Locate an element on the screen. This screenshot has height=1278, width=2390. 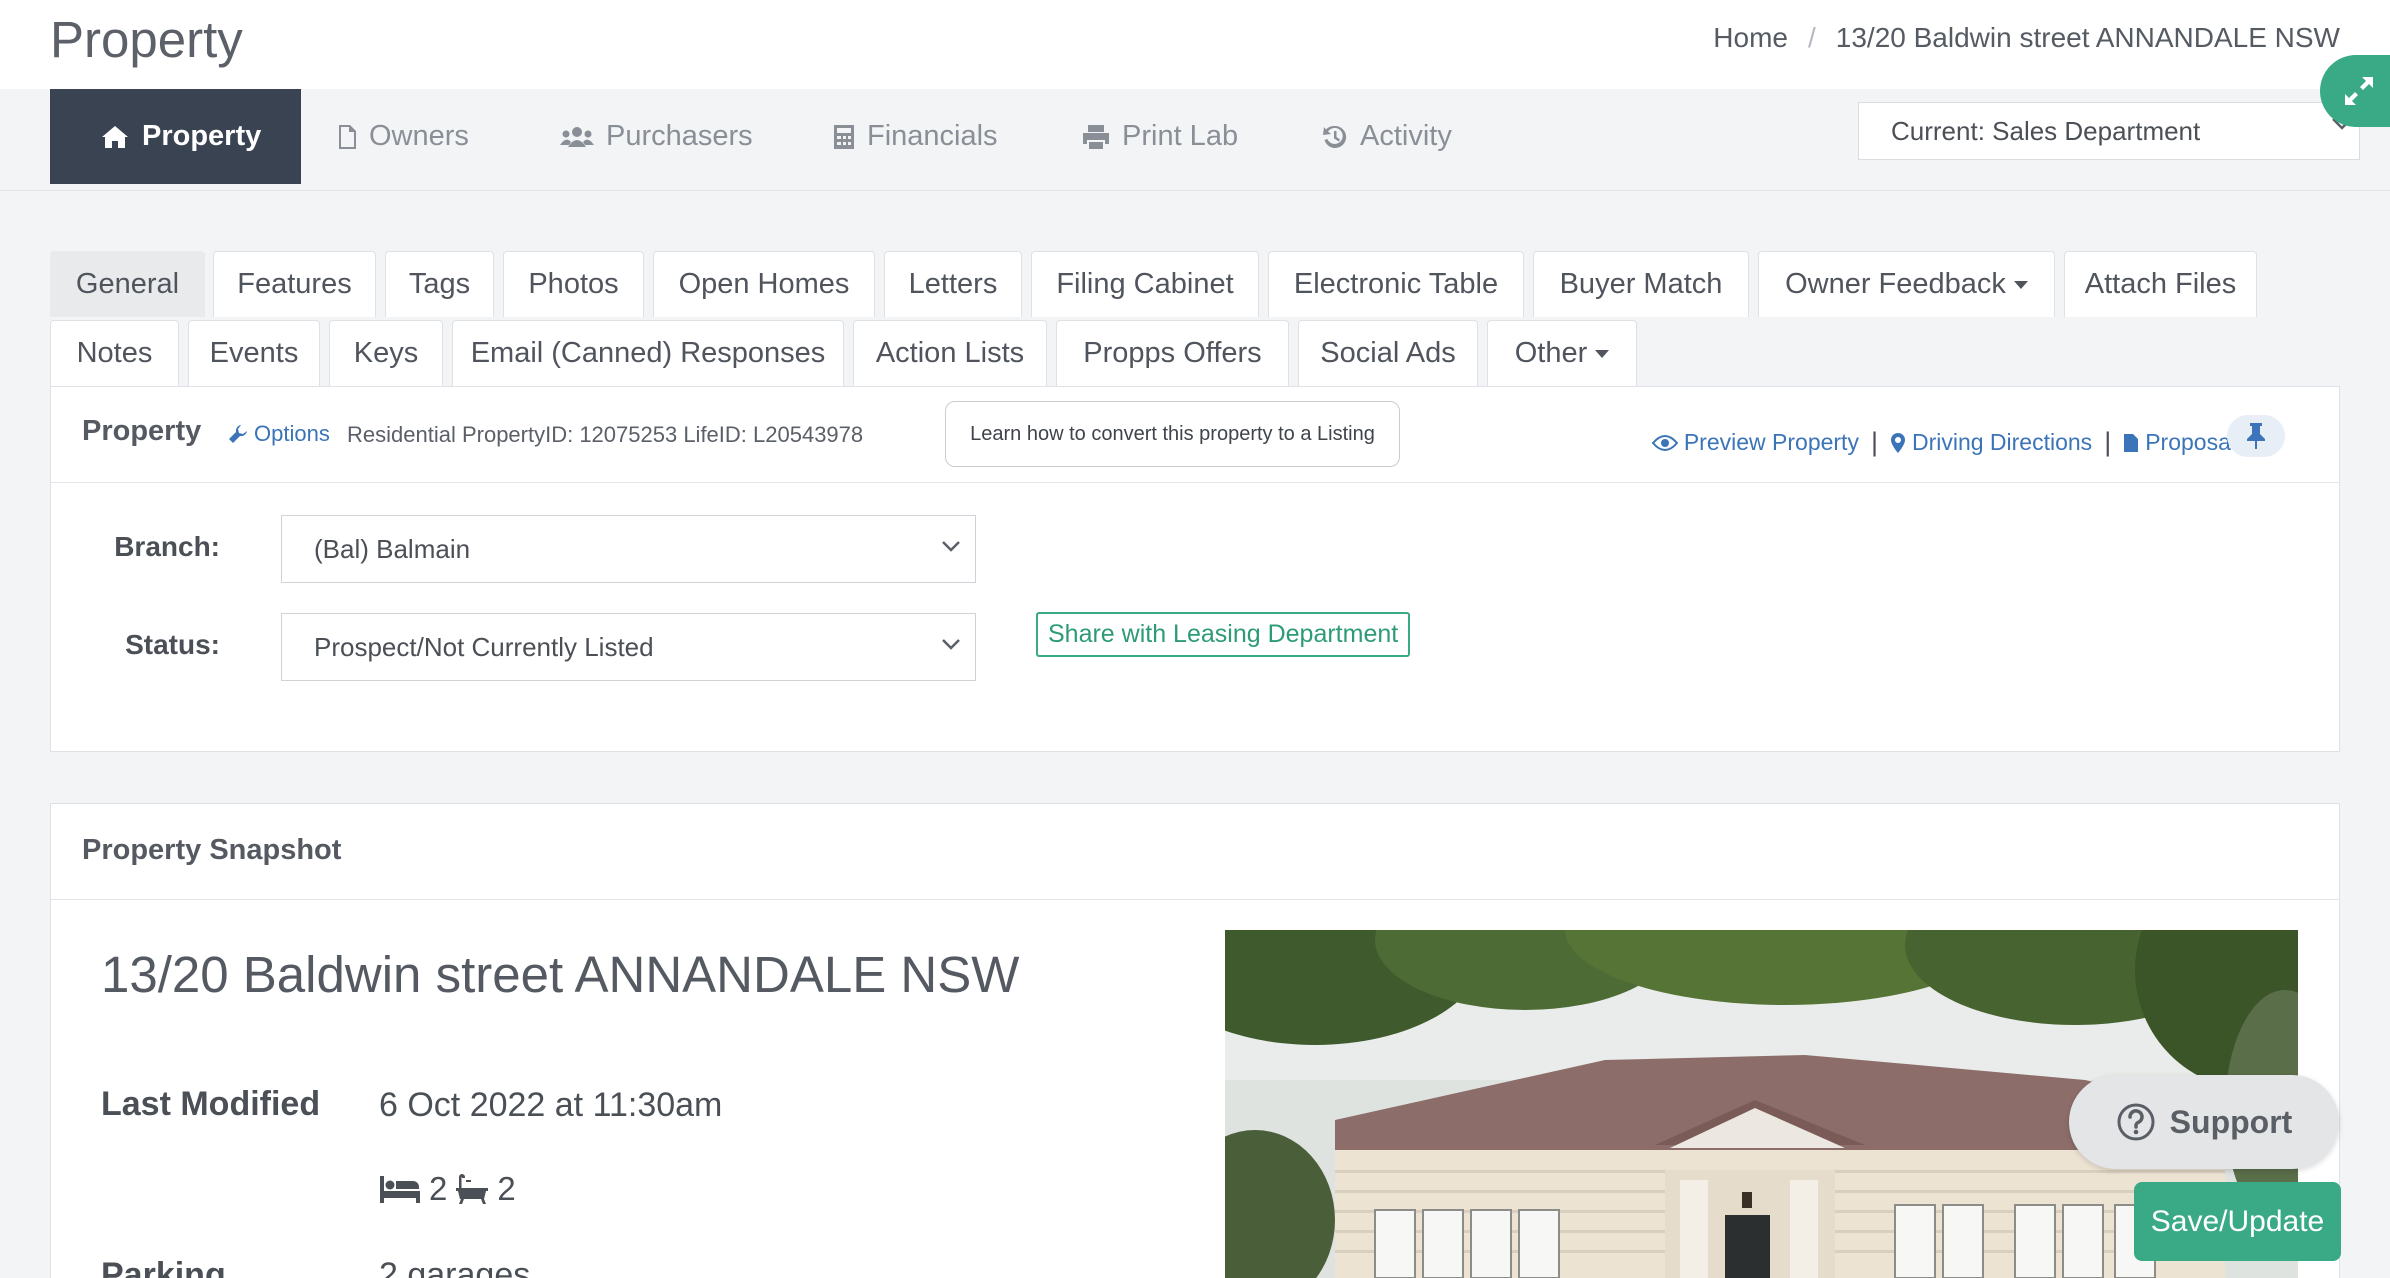
subtab-label: Photos is located at coordinates (573, 284).